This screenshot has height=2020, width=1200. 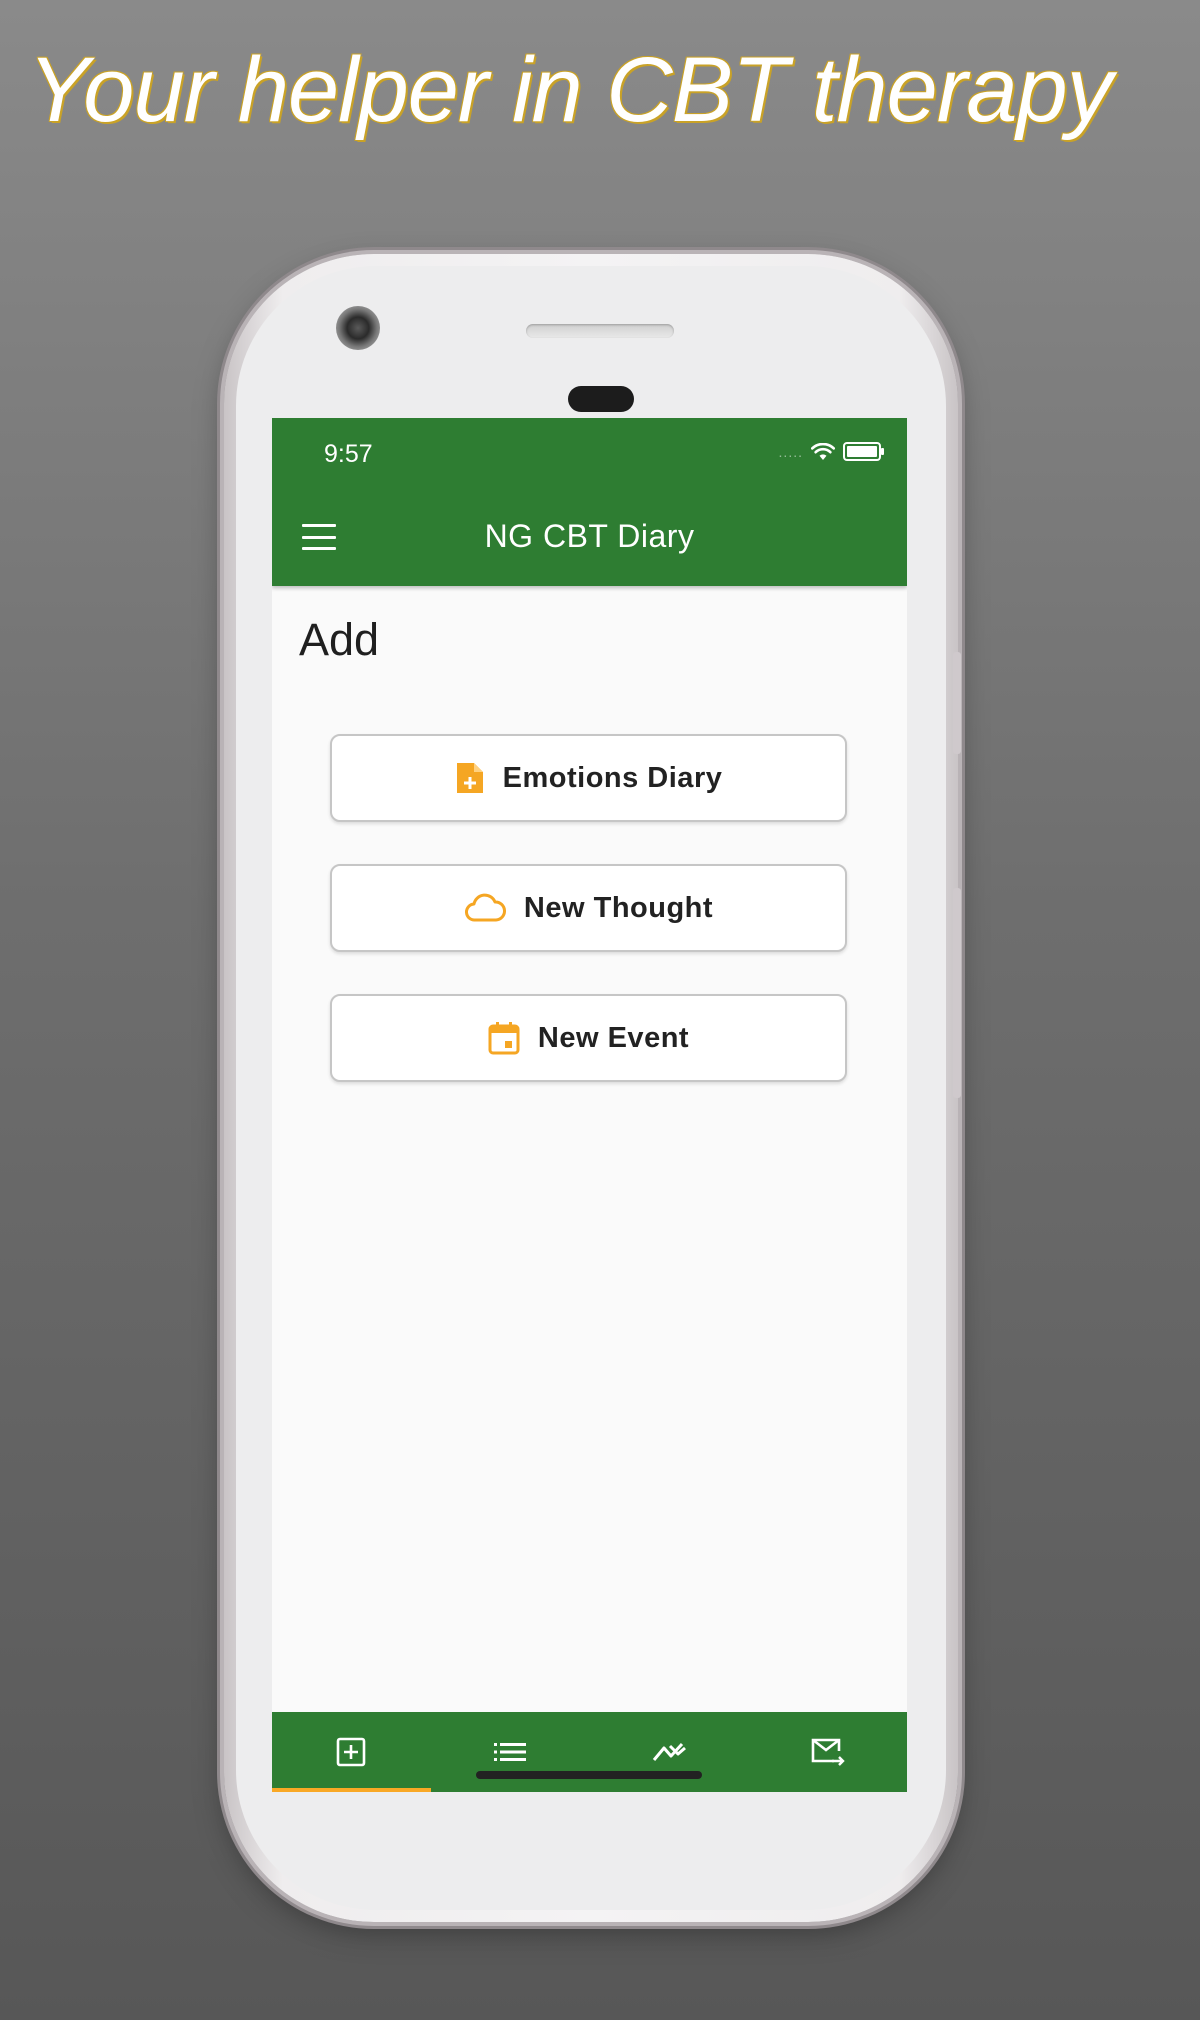 I want to click on emotions-diary-button: Emotions Diary, so click(x=588, y=778).